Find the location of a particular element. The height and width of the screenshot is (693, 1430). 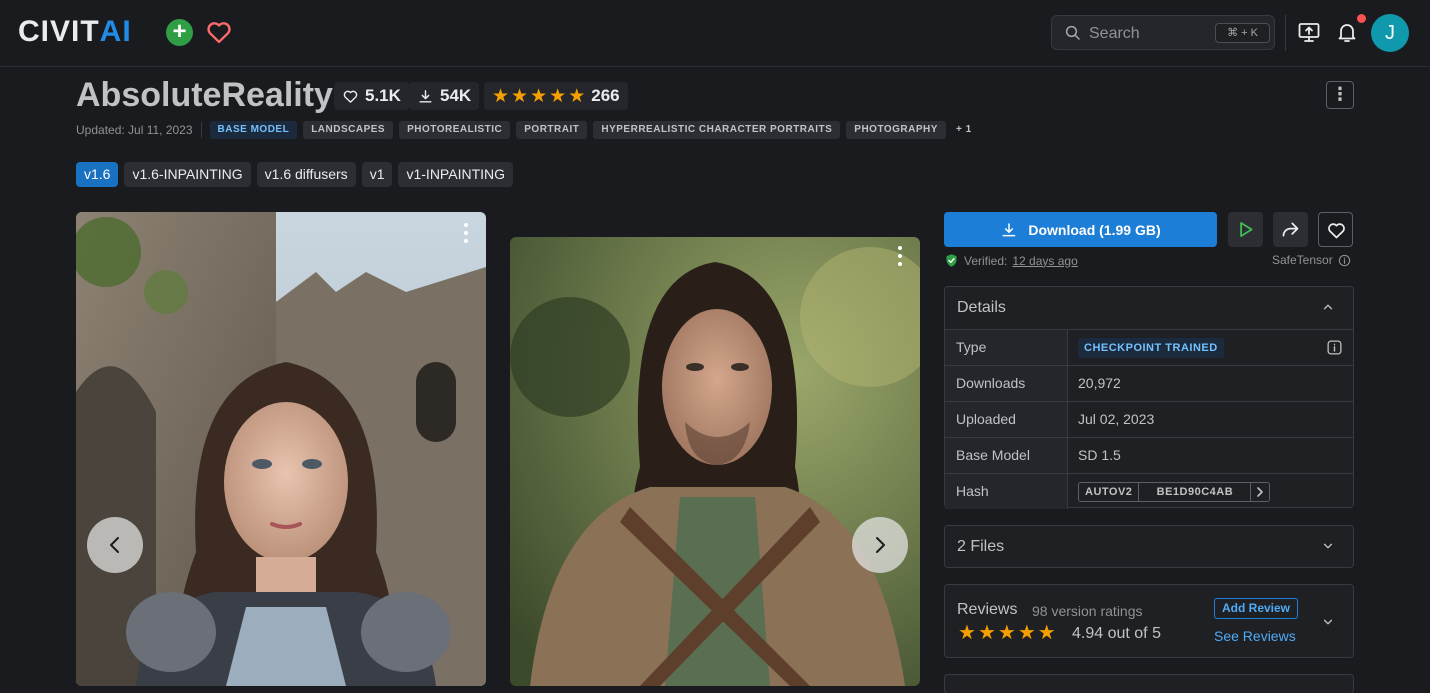

chevron-left-icon is located at coordinates (114, 545).